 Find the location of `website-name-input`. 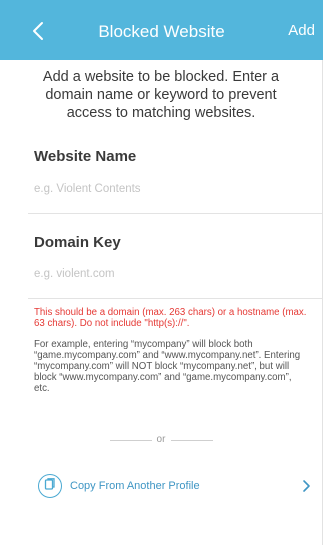

website-name-input is located at coordinates (163, 189).